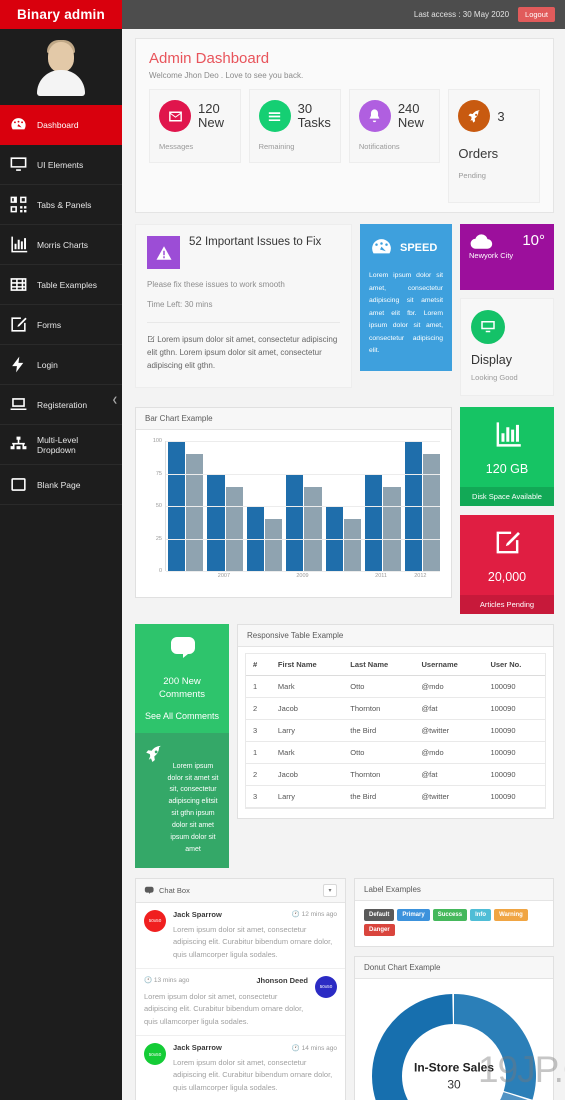 Image resolution: width=565 pixels, height=1100 pixels. What do you see at coordinates (149, 890) in the screenshot?
I see `comments-icon` at bounding box center [149, 890].